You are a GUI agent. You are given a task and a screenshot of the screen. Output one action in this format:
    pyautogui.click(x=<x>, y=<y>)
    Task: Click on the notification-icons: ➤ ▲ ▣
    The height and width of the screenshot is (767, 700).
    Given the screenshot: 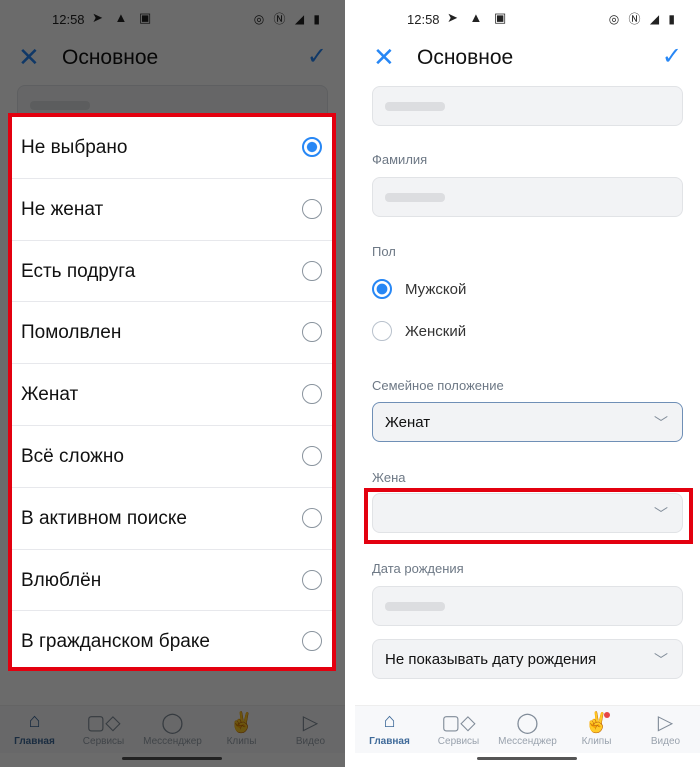 What is the action you would take?
    pyautogui.click(x=479, y=17)
    